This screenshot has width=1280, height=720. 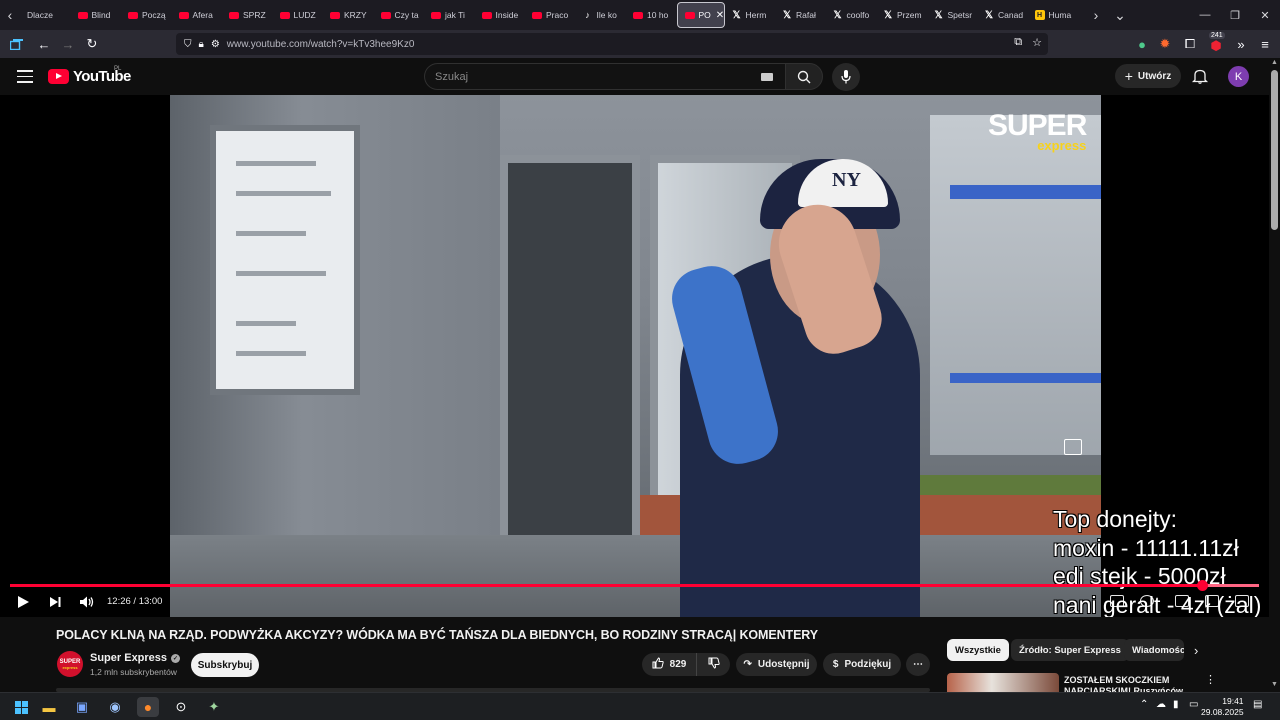 What do you see at coordinates (201, 44) in the screenshot?
I see `lock-icon: 🔒︎` at bounding box center [201, 44].